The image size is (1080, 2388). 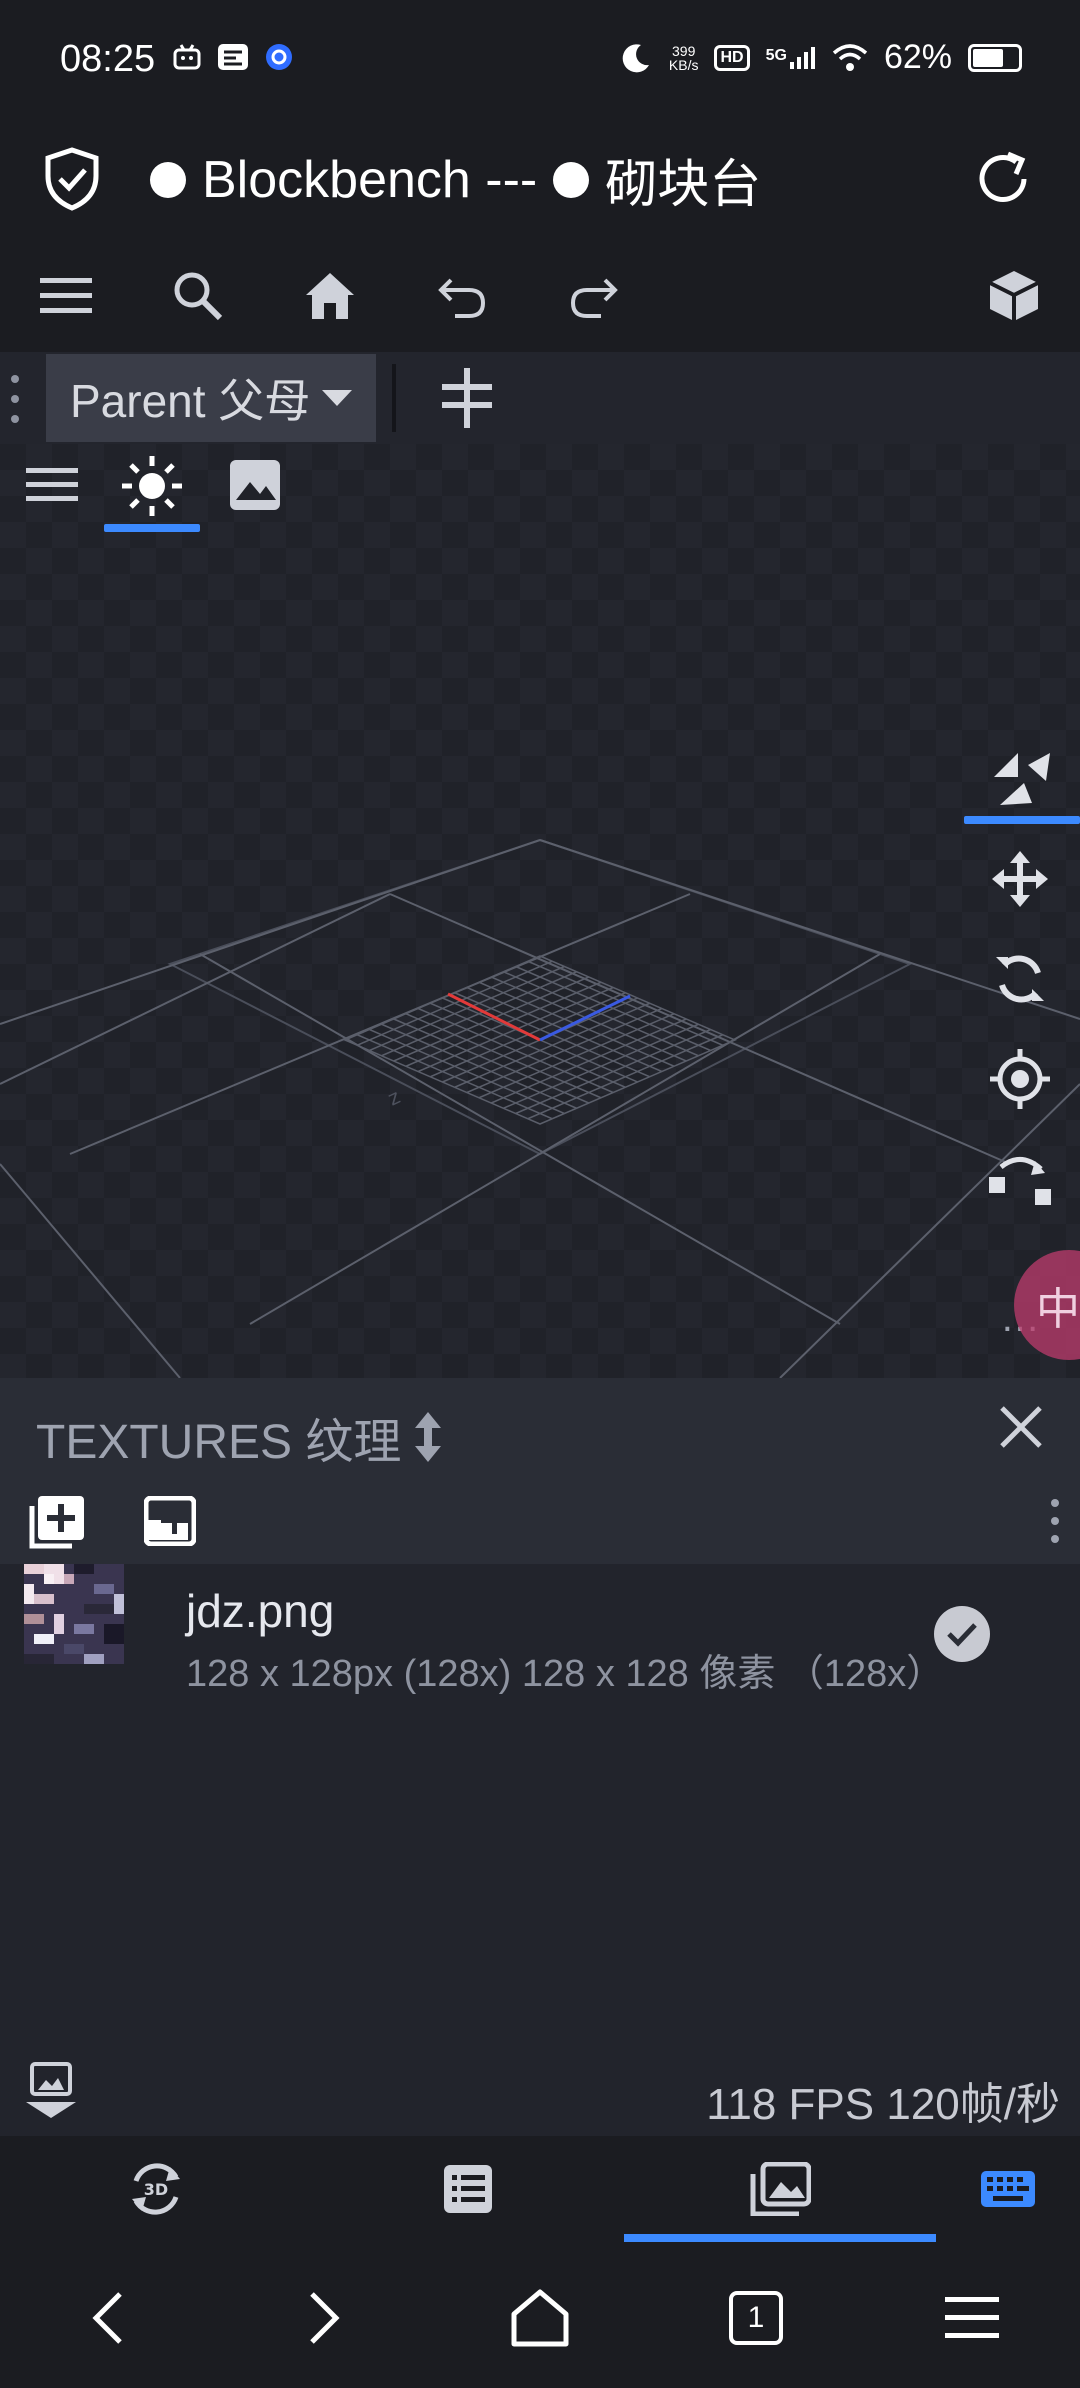 I want to click on tabs-icon: 1, so click(x=756, y=2318).